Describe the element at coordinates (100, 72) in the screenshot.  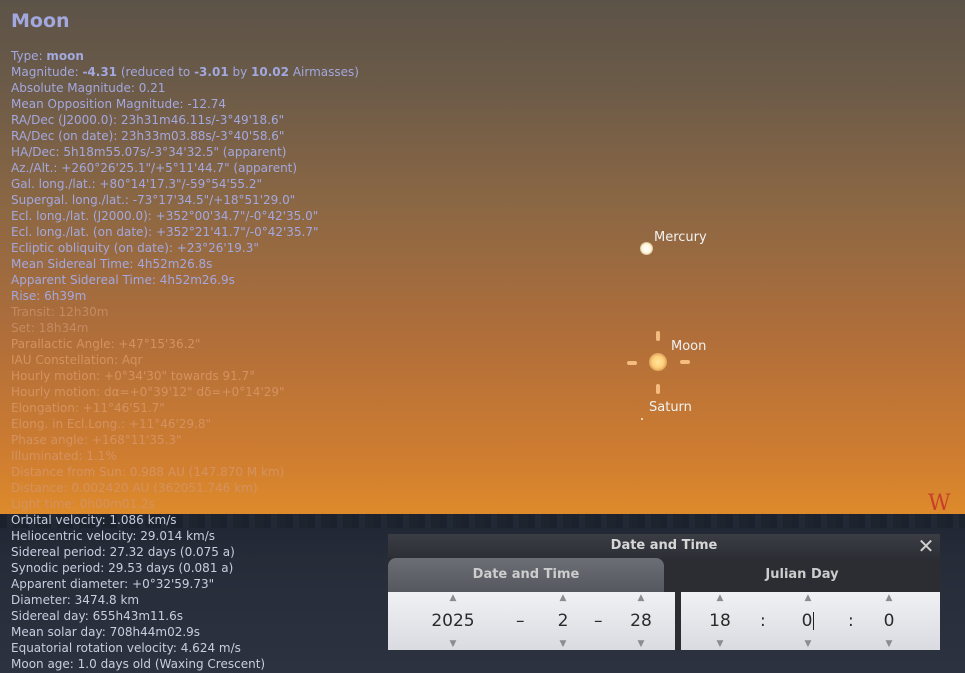
I see `info-text: -4.31` at that location.